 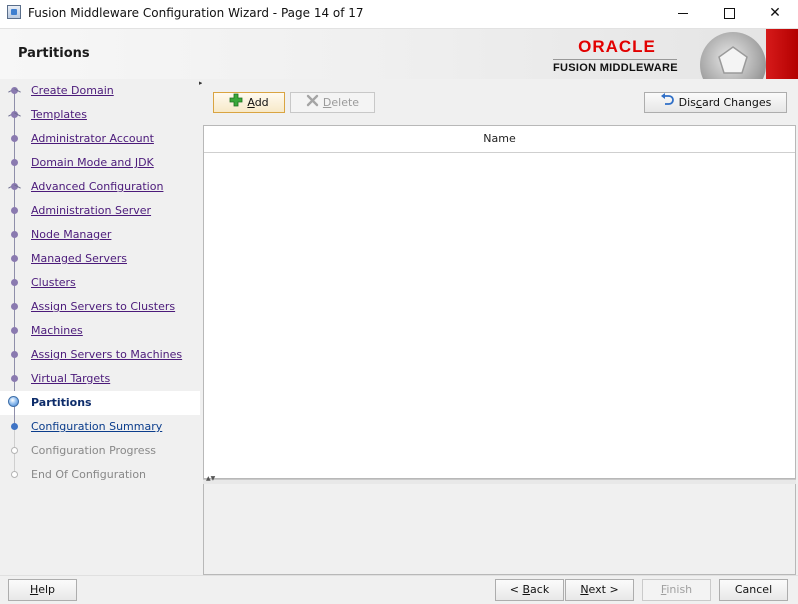 What do you see at coordinates (57, 330) in the screenshot?
I see `nav-step-label: Machines` at bounding box center [57, 330].